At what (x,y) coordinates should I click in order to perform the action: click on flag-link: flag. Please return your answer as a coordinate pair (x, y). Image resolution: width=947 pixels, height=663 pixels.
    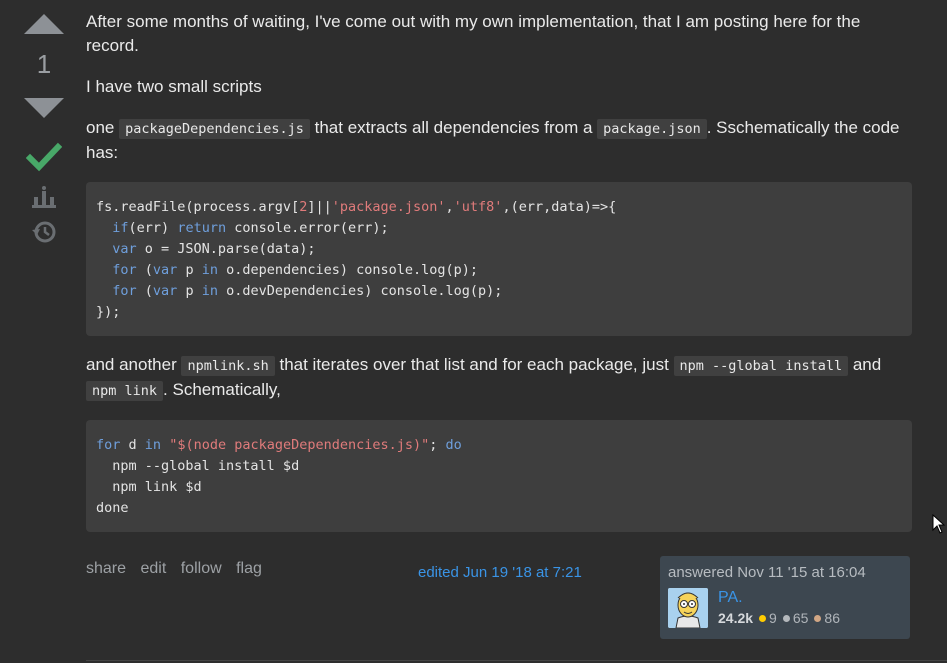
    Looking at the image, I should click on (249, 568).